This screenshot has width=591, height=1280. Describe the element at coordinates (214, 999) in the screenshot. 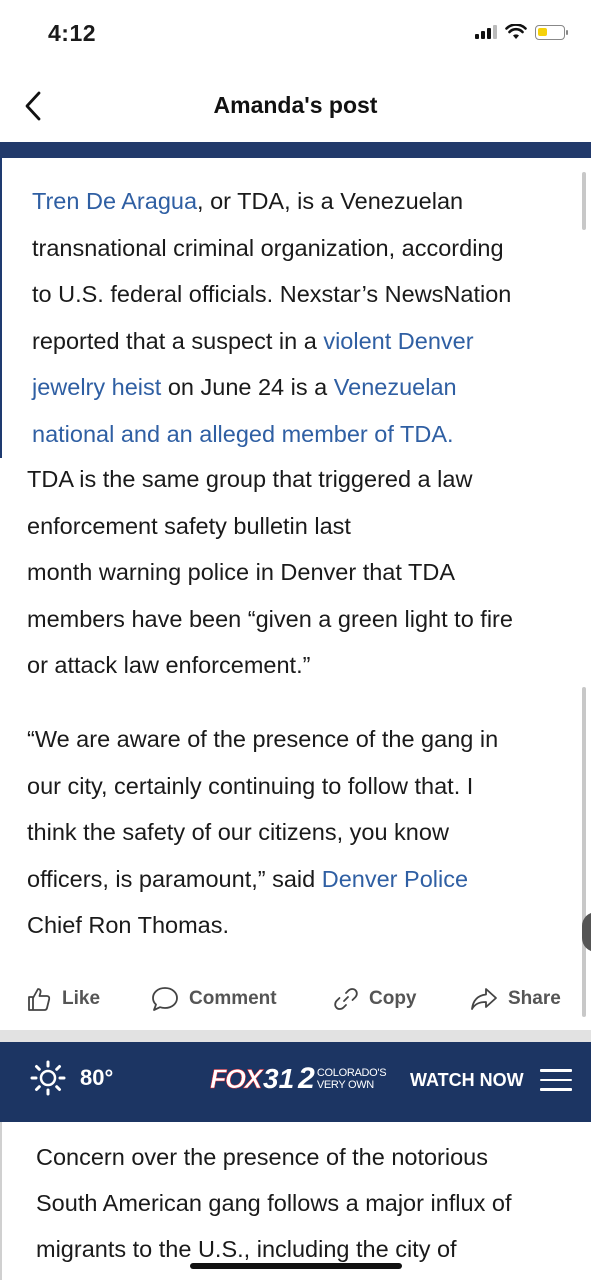

I see `comment-button: Comment` at that location.